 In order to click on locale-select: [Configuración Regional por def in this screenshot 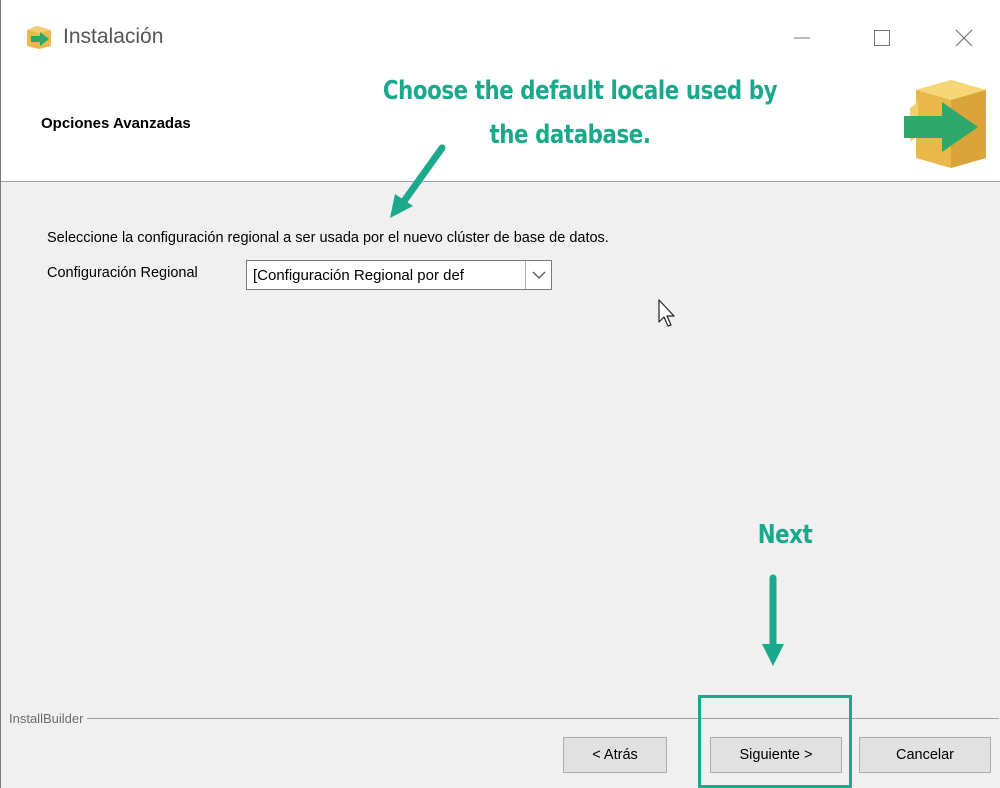, I will do `click(399, 275)`.